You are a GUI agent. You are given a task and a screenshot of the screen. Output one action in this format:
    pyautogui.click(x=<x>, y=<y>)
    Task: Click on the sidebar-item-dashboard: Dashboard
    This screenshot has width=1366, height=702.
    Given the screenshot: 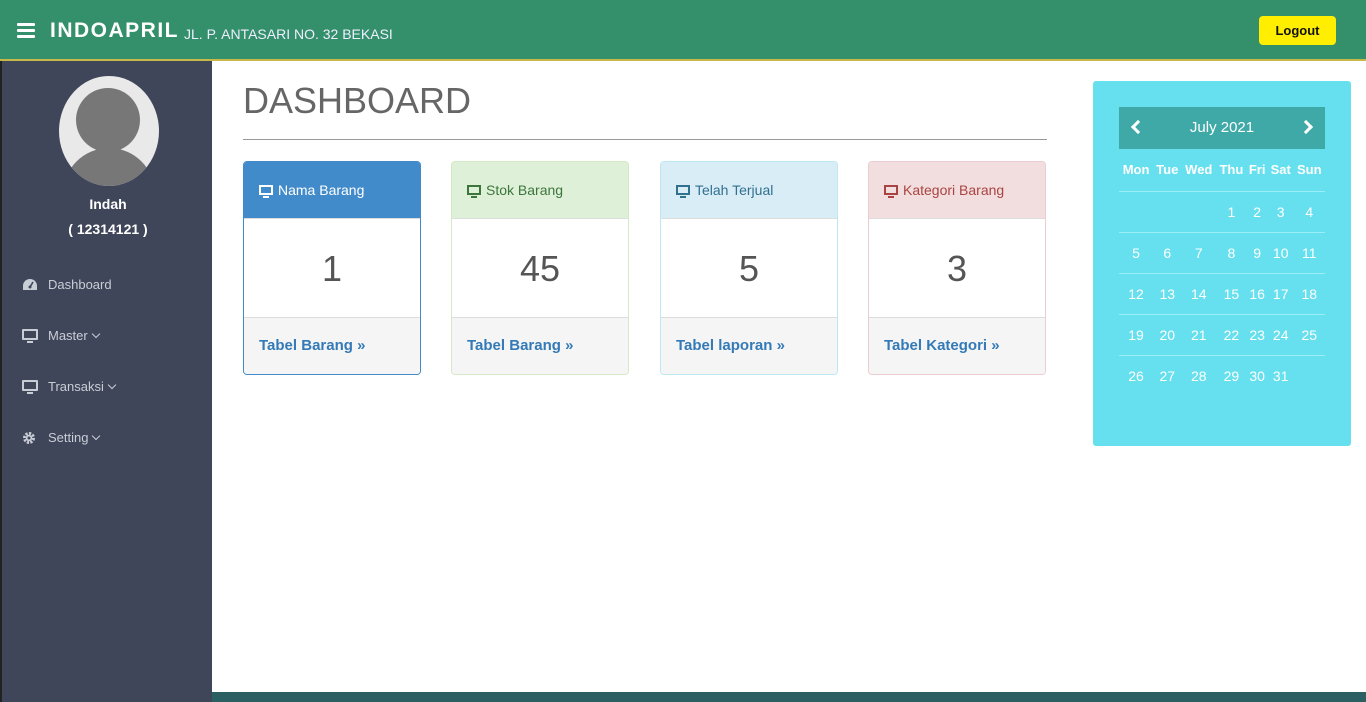 What is the action you would take?
    pyautogui.click(x=67, y=284)
    